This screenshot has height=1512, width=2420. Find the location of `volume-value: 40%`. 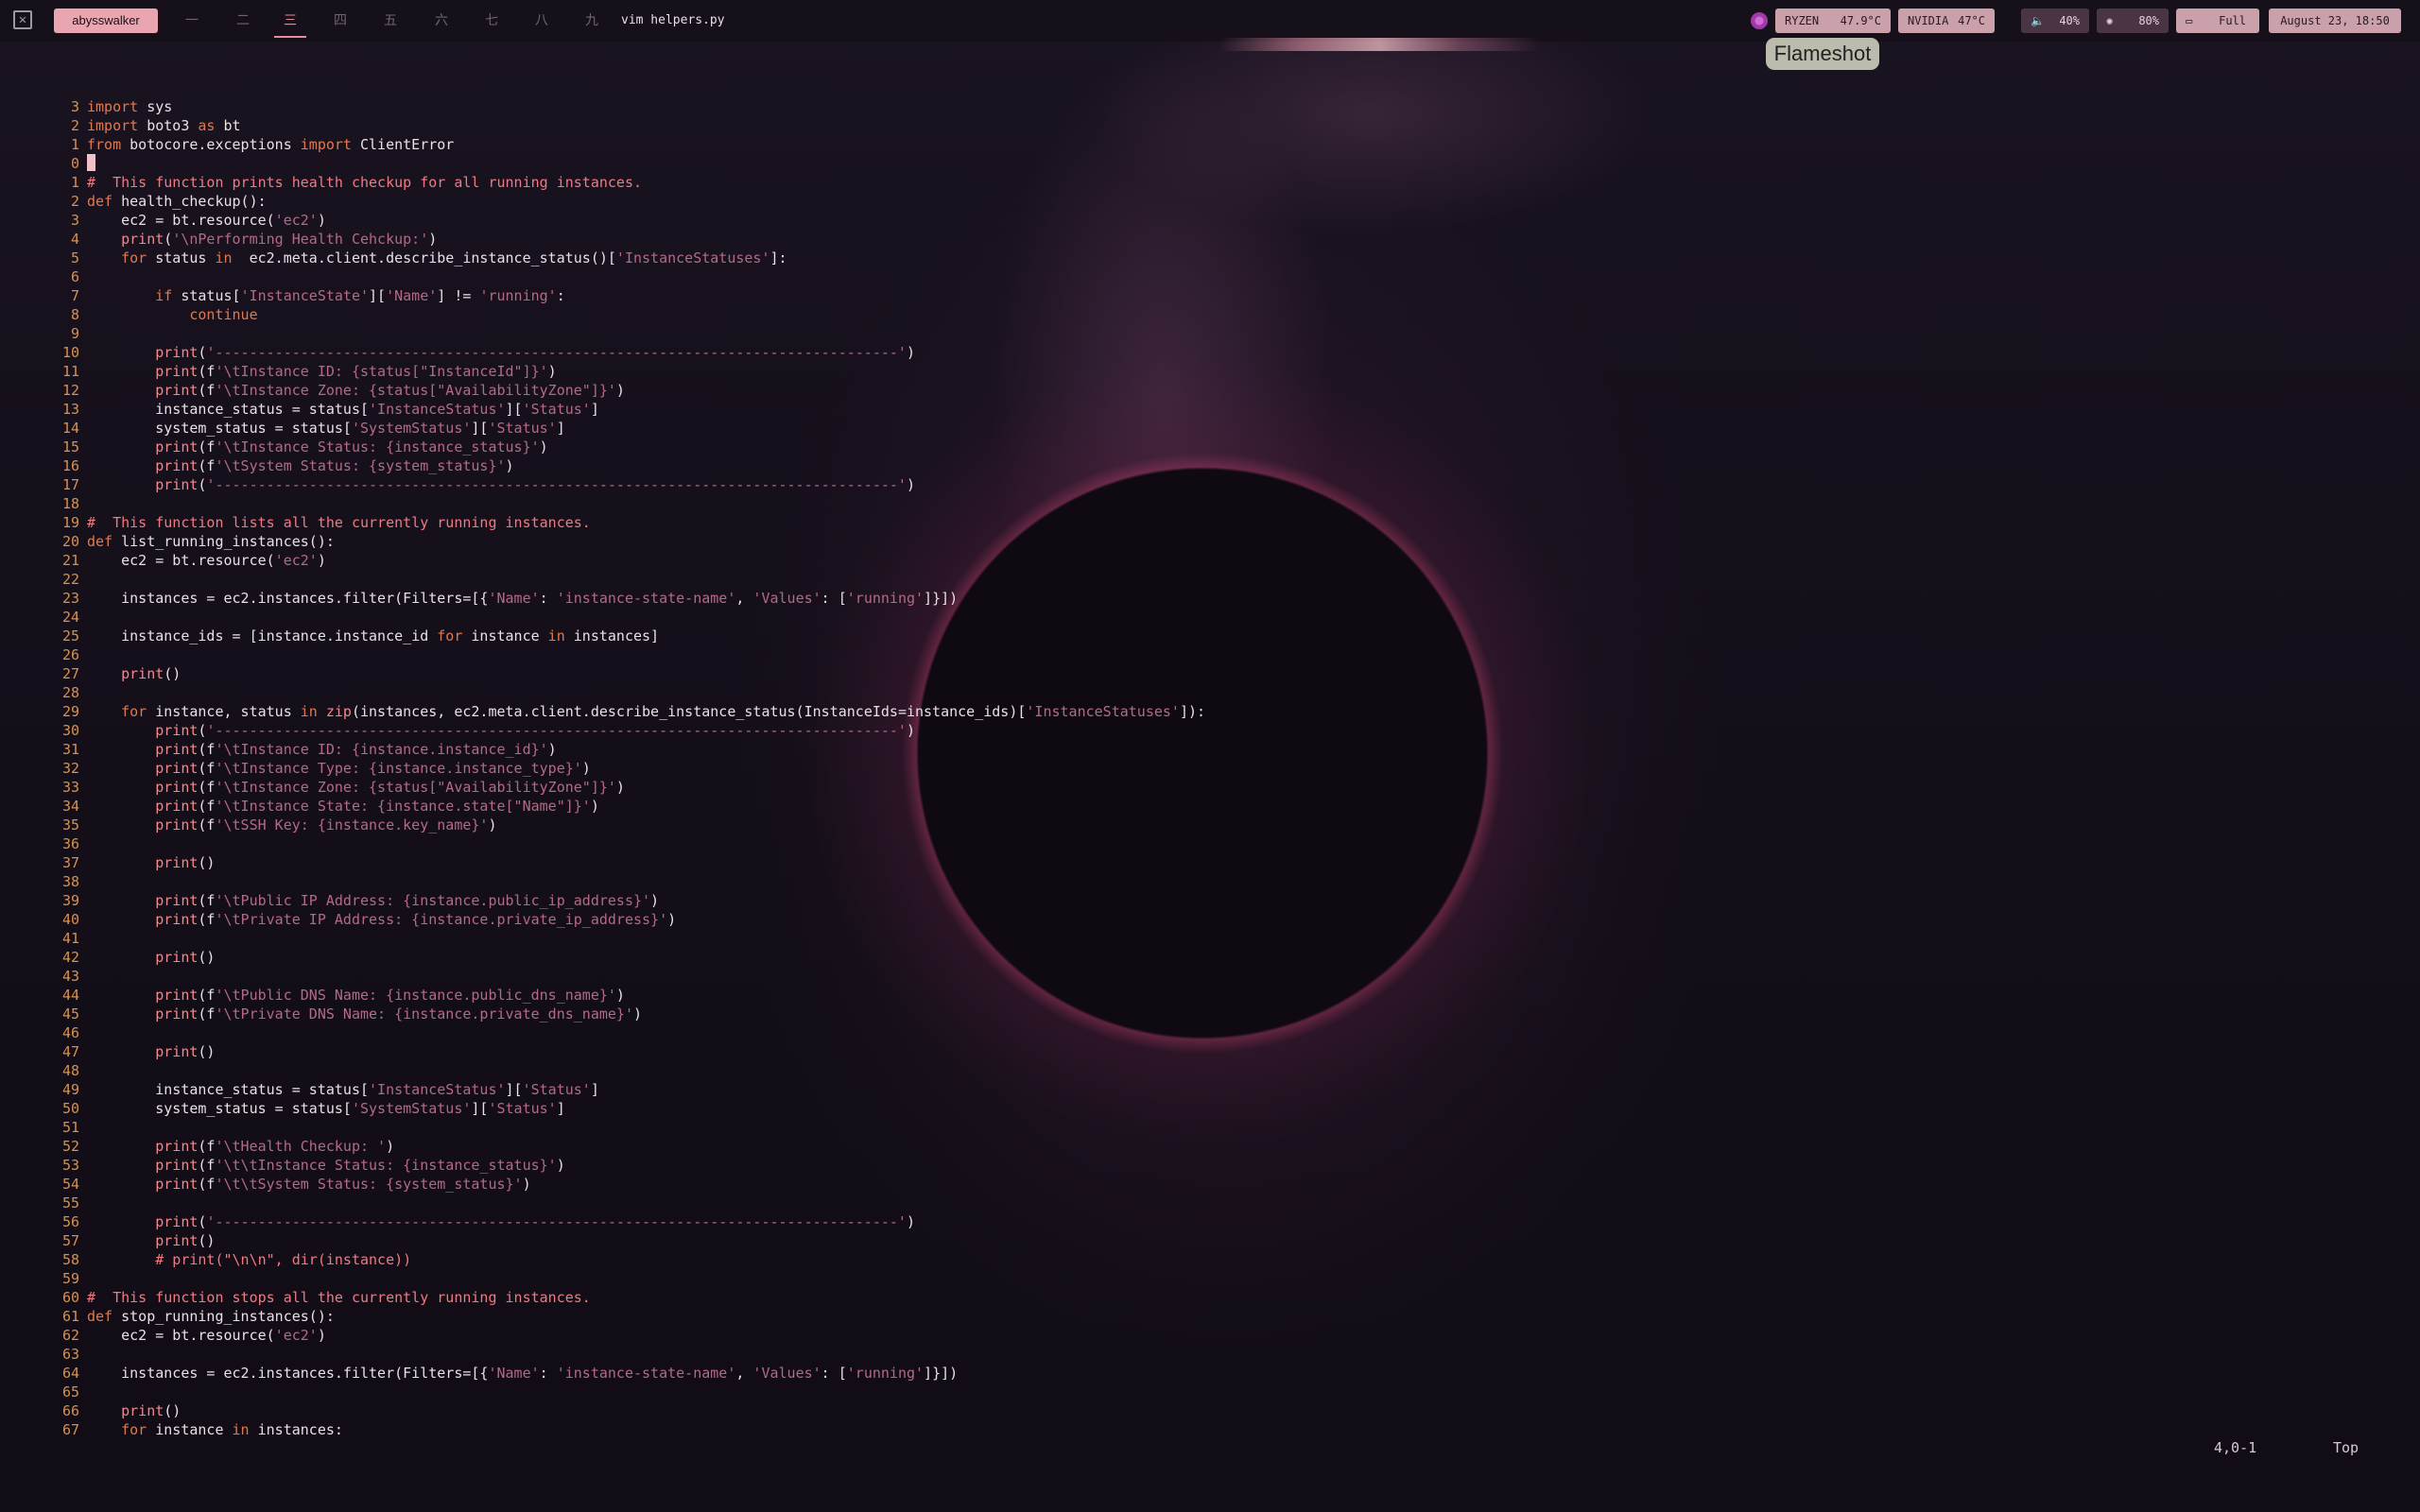

volume-value: 40% is located at coordinates (2069, 20).